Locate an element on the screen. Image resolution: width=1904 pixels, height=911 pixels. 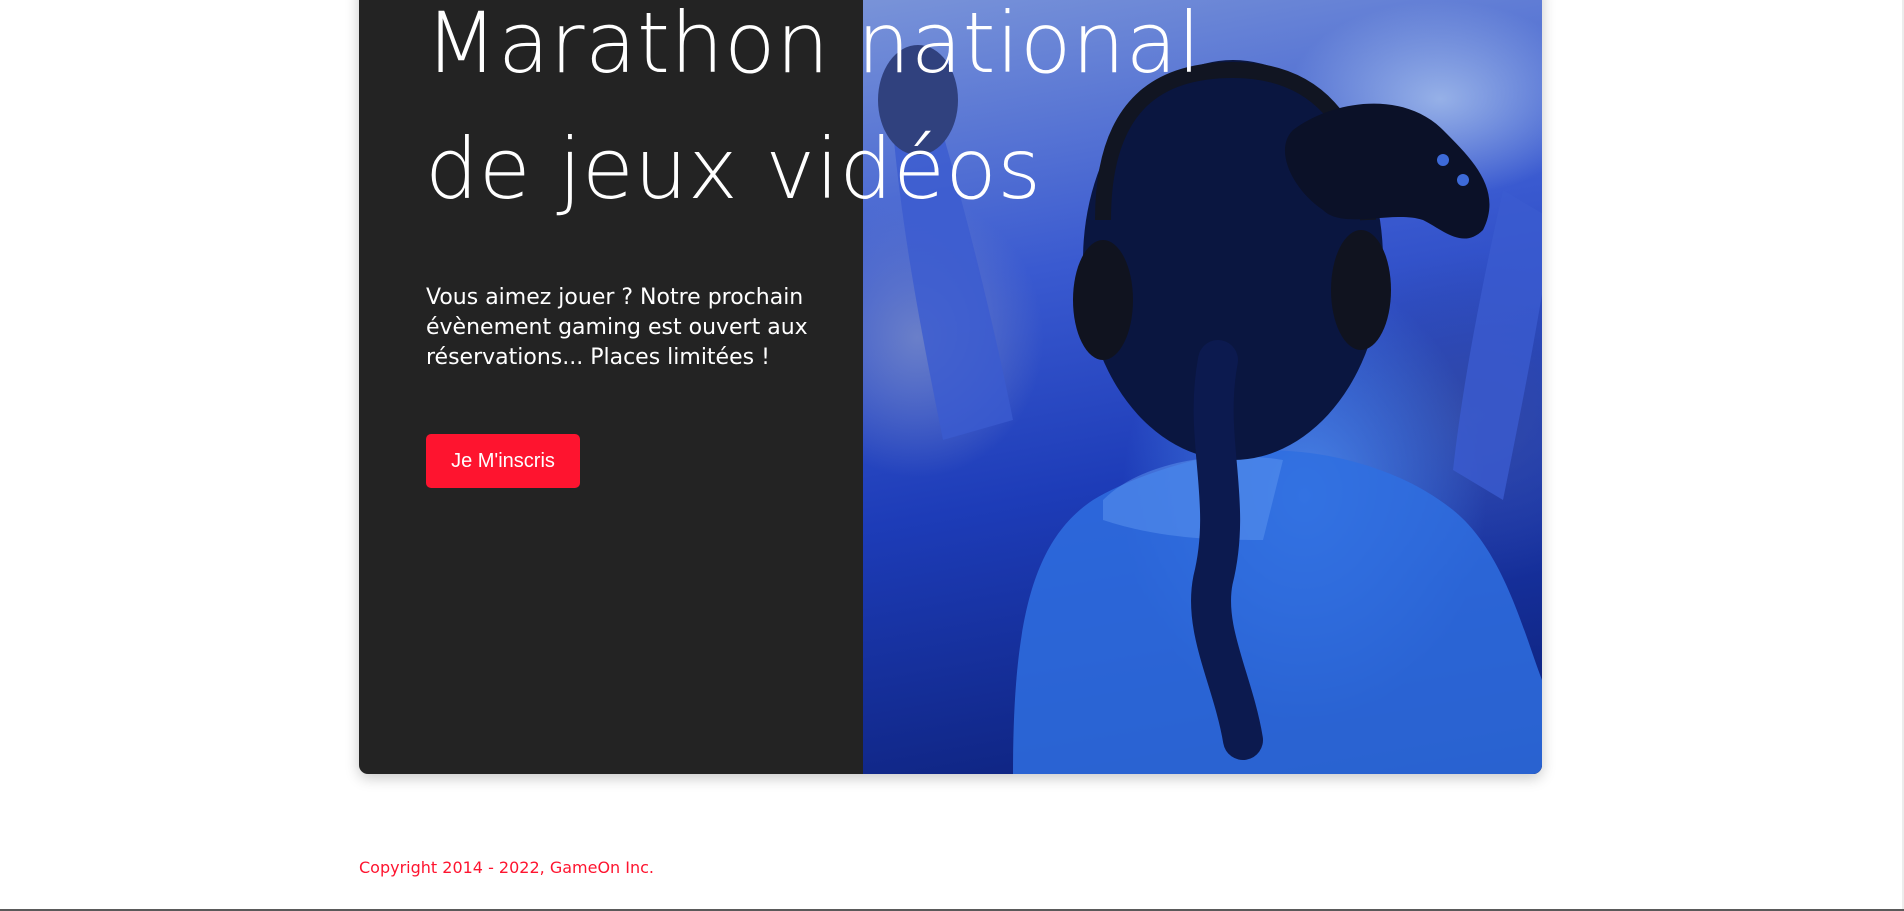
hero-title-line-2: de jeux vidéos is located at coordinates (733, 169).